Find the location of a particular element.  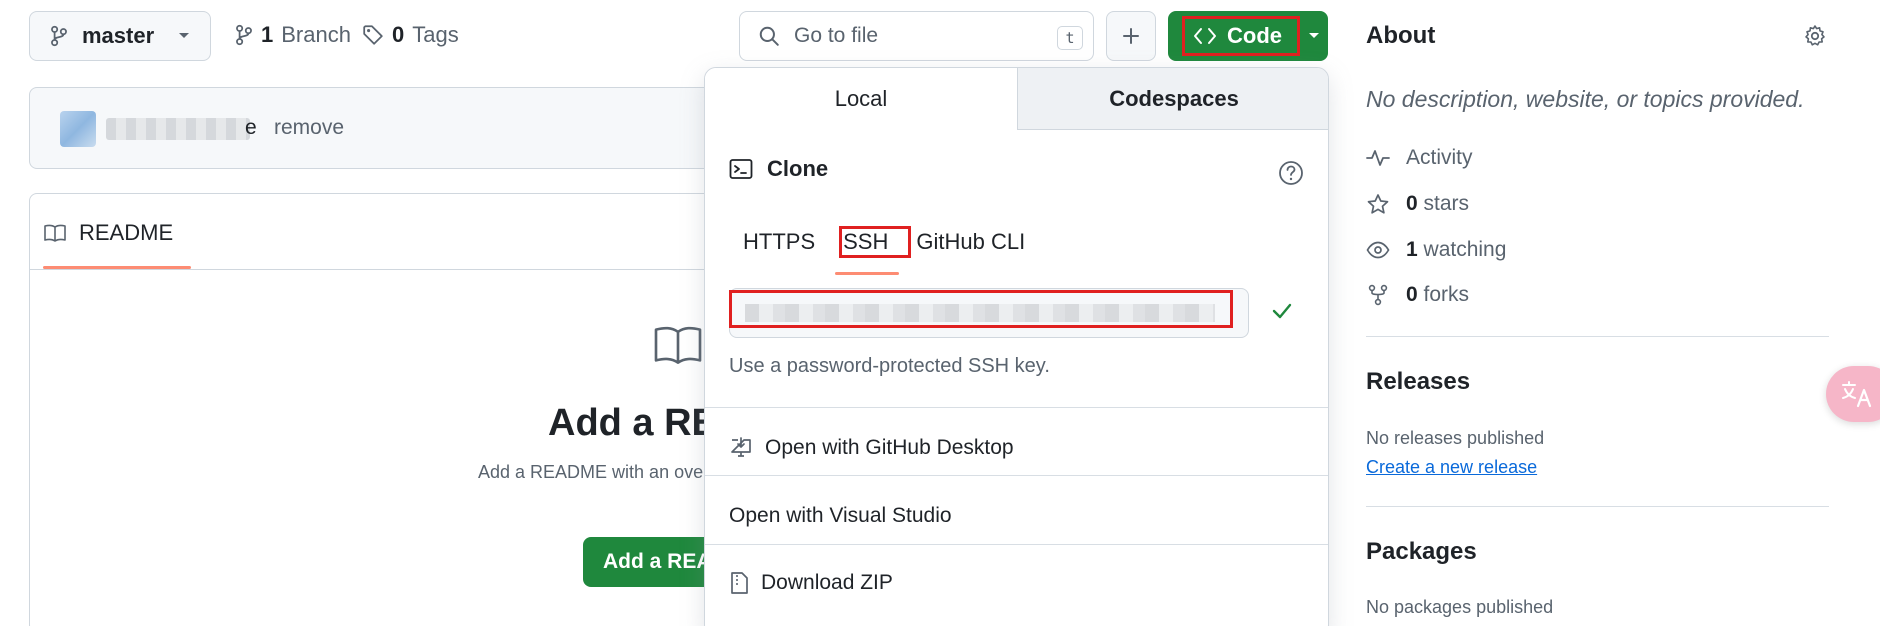

search-placeholder: Go to file is located at coordinates (836, 35).